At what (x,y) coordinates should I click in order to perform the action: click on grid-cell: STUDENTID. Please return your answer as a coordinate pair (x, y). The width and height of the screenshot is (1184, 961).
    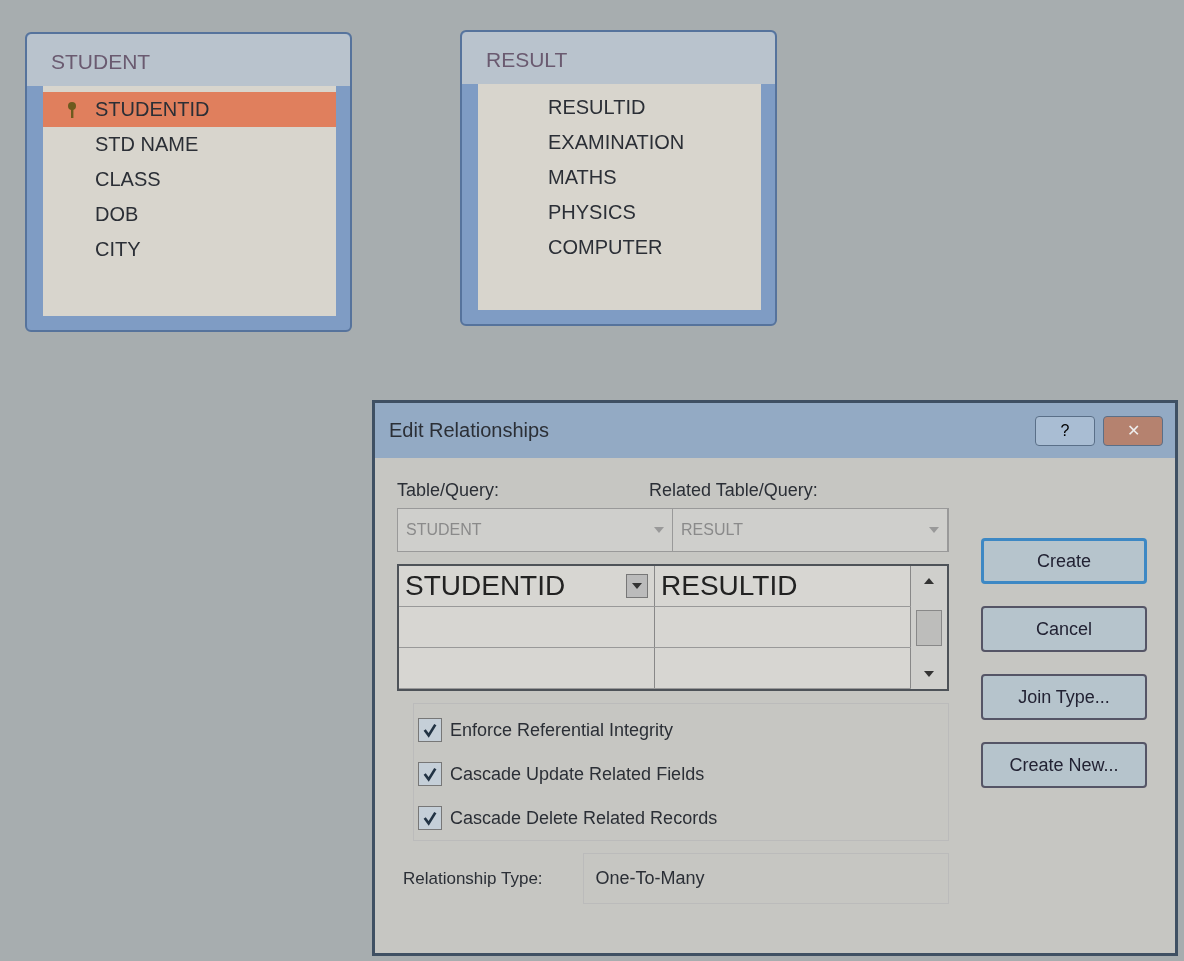
    Looking at the image, I should click on (527, 586).